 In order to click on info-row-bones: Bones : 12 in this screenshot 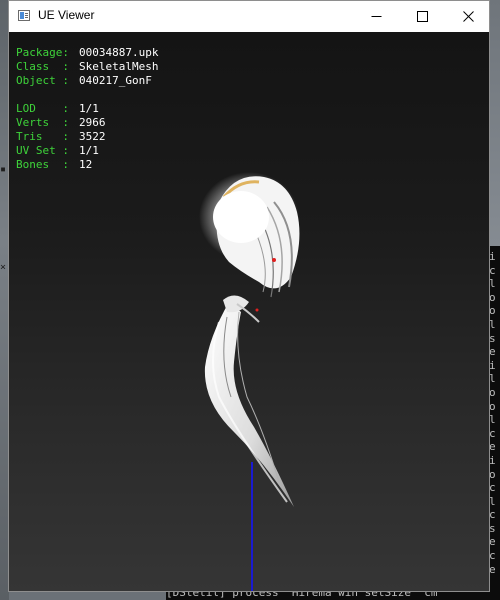, I will do `click(87, 165)`.